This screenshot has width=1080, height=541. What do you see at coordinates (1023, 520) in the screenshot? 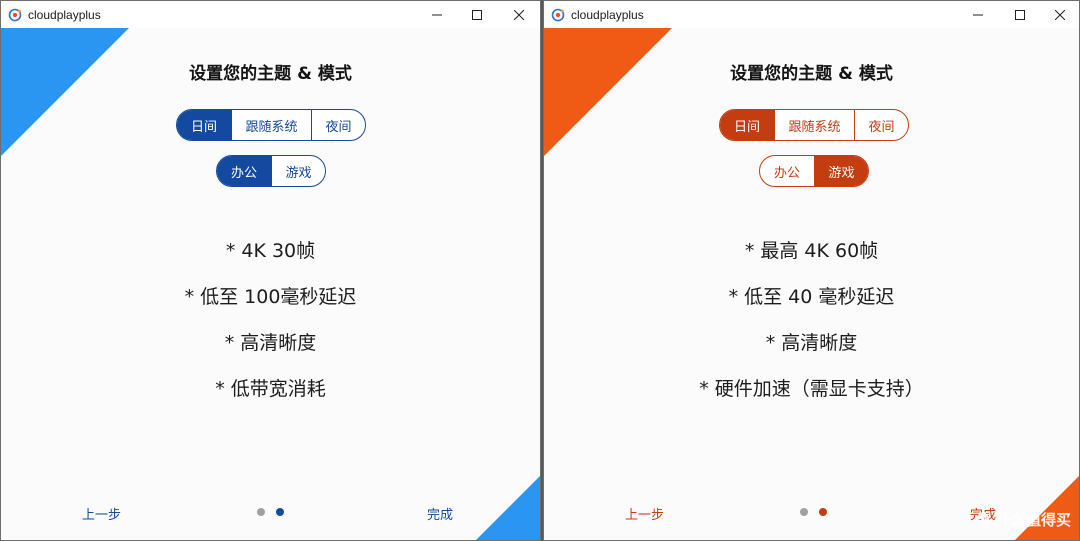
I see `watermark: 值 什么值得买` at bounding box center [1023, 520].